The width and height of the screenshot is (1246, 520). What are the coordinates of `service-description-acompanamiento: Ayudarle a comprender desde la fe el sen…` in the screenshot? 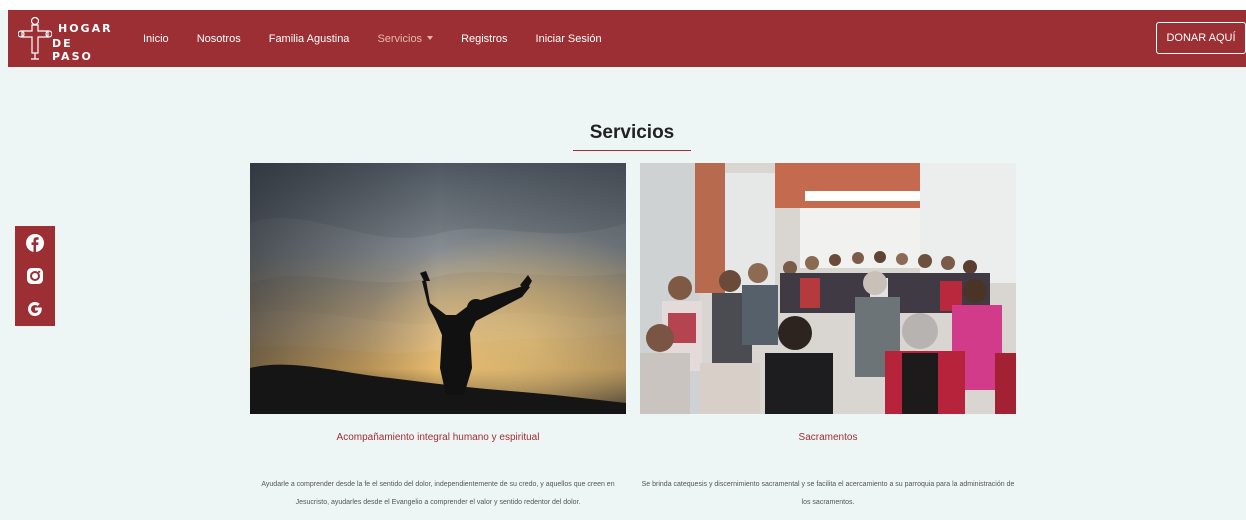 It's located at (438, 493).